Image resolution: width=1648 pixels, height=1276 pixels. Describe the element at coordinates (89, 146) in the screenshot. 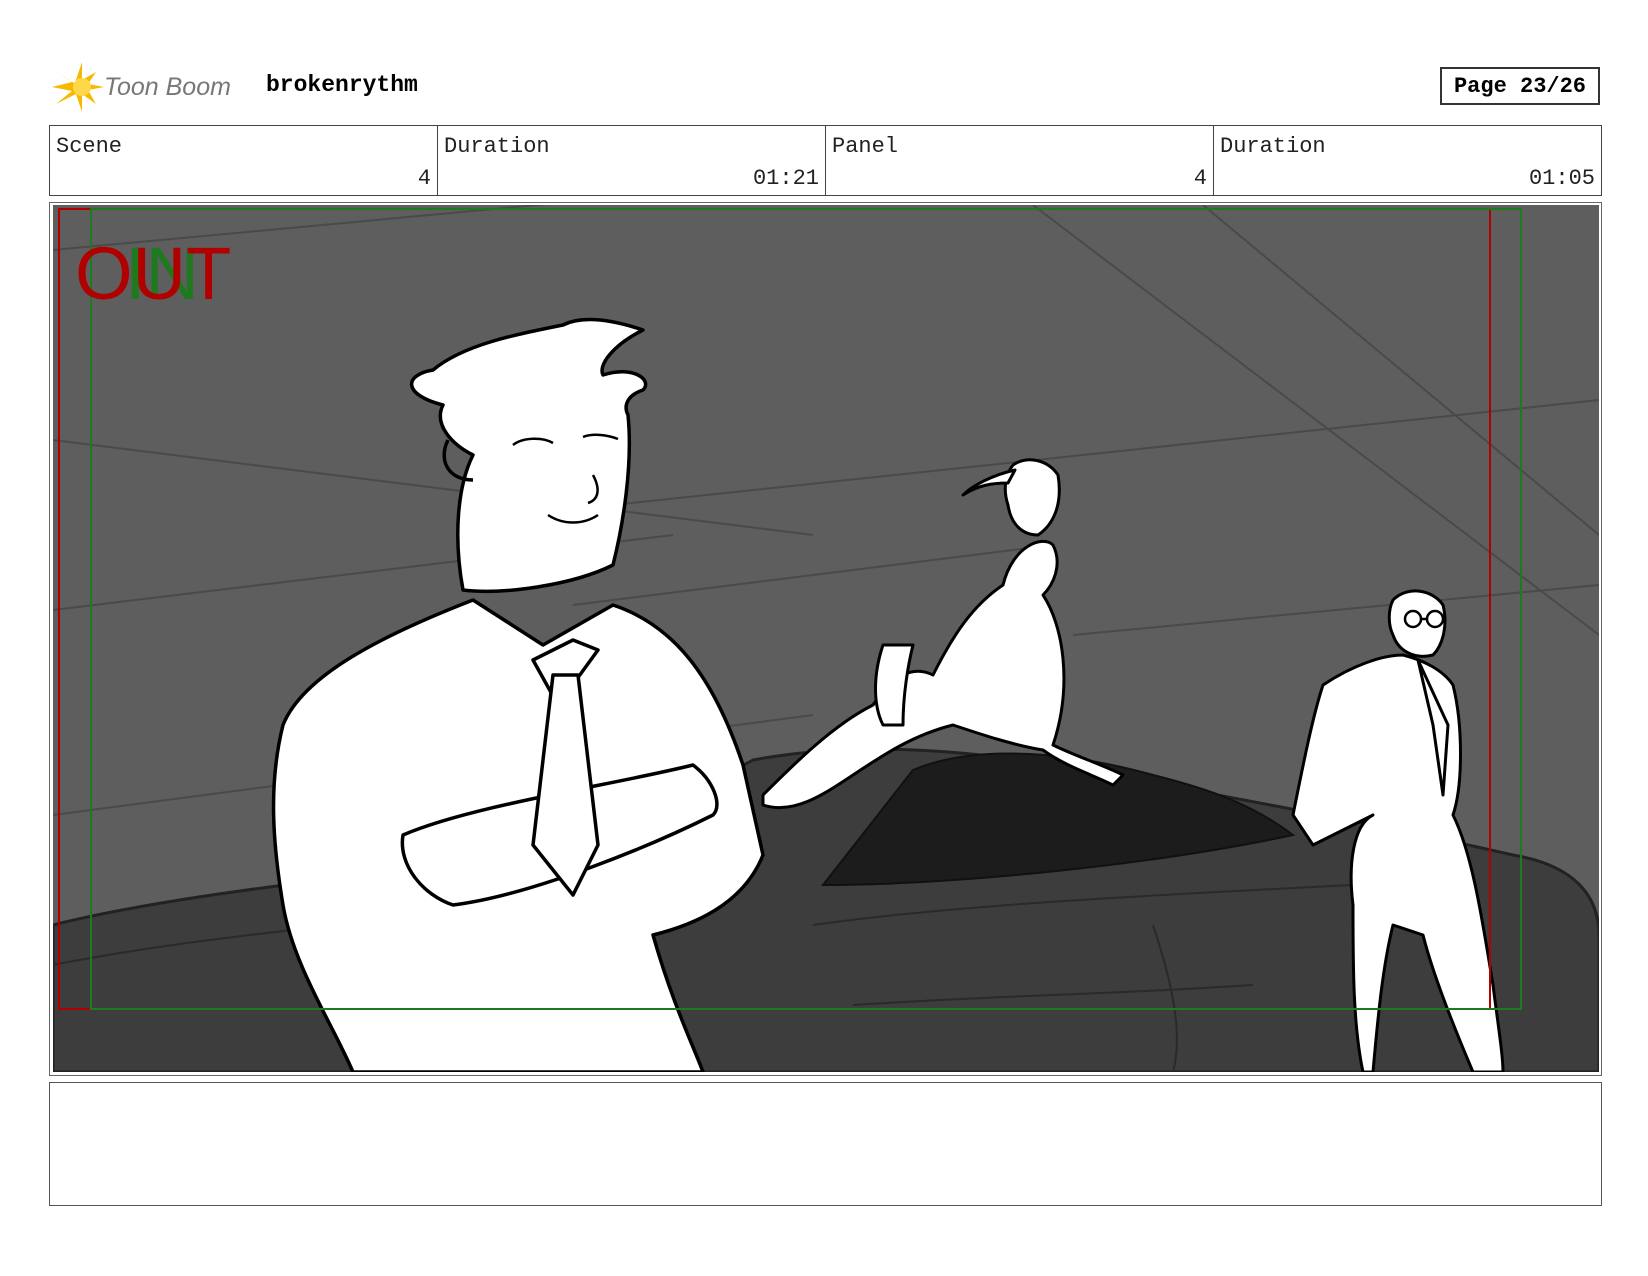

I see `scene-label: Scene` at that location.